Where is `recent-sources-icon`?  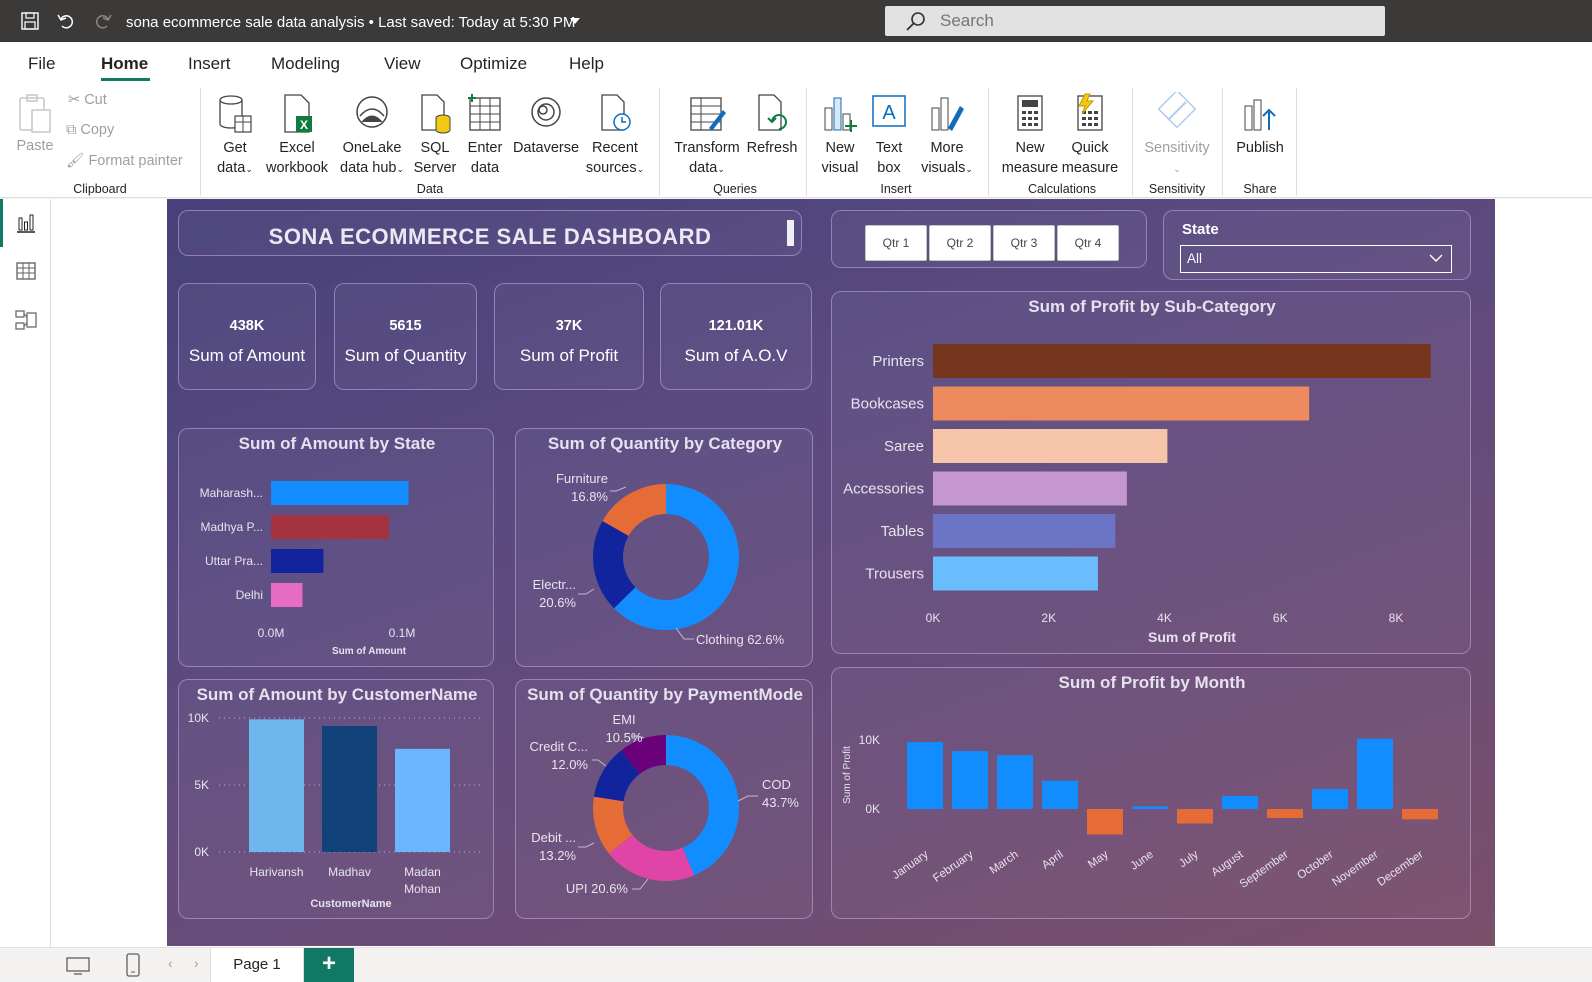
recent-sources-icon is located at coordinates (616, 112).